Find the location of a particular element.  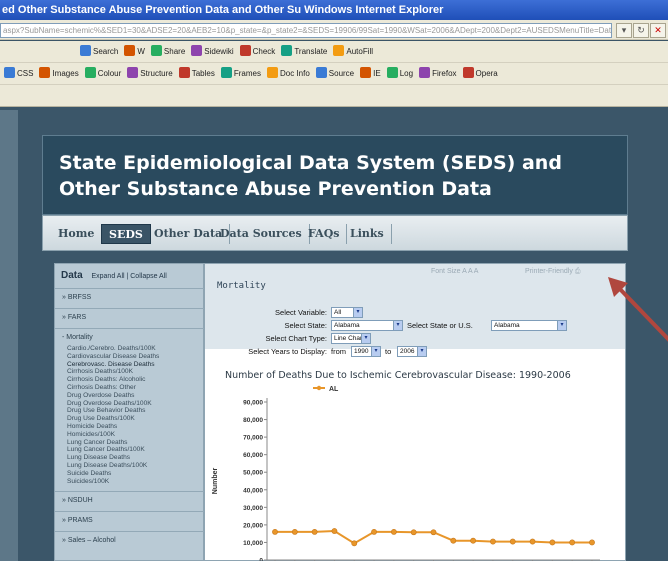

page-left-margin is located at coordinates (9, 335).